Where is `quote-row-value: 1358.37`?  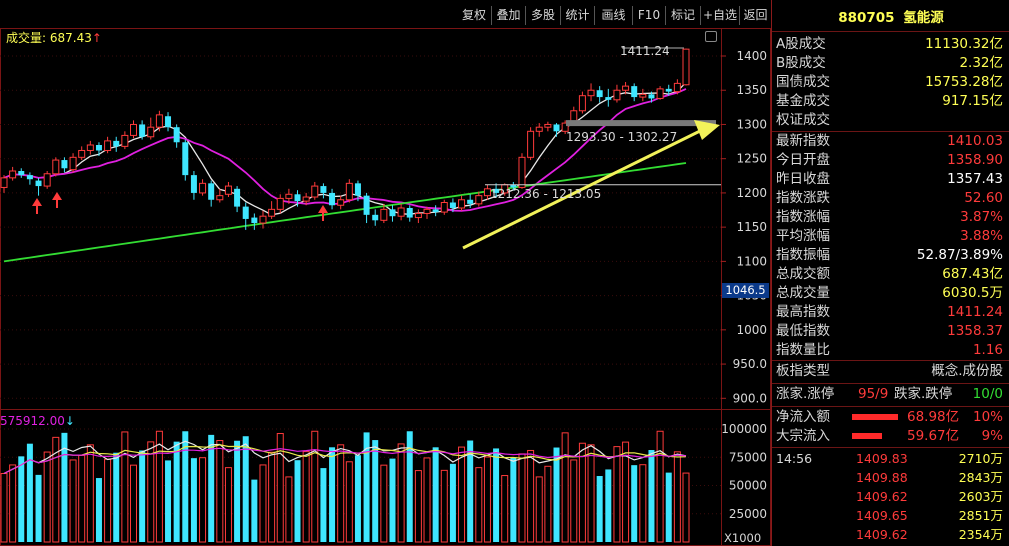 quote-row-value: 1358.37 is located at coordinates (975, 331).